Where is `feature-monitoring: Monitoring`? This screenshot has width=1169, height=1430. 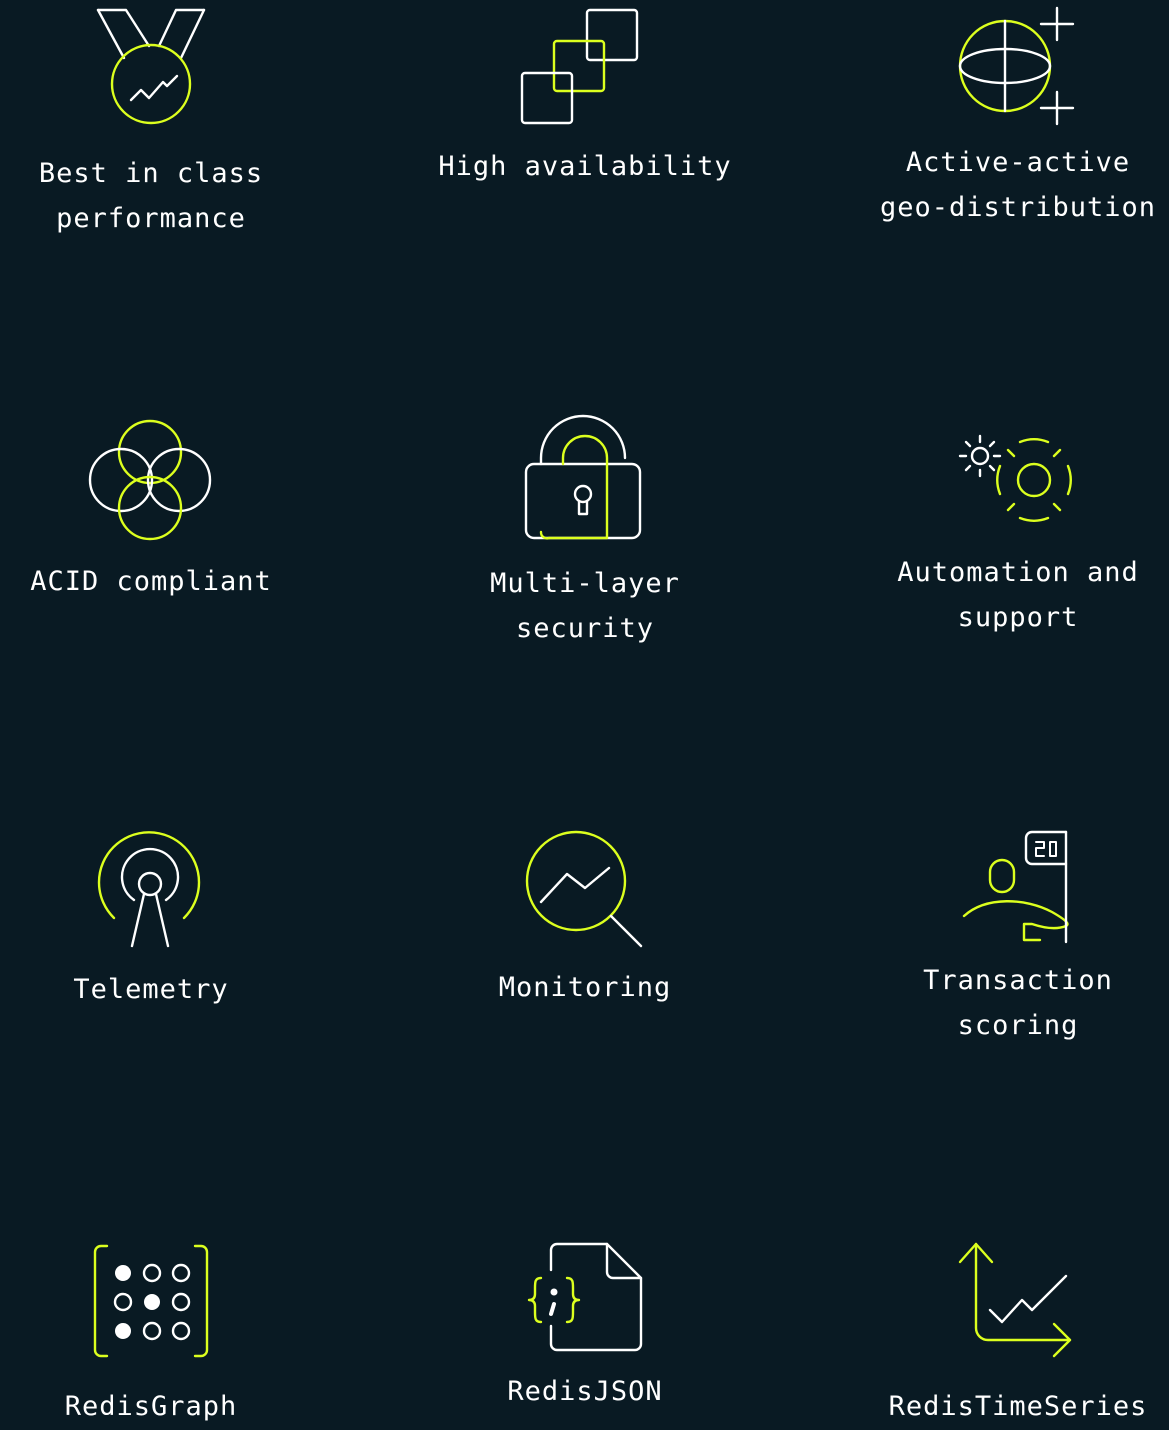
feature-monitoring: Monitoring is located at coordinates (585, 920).